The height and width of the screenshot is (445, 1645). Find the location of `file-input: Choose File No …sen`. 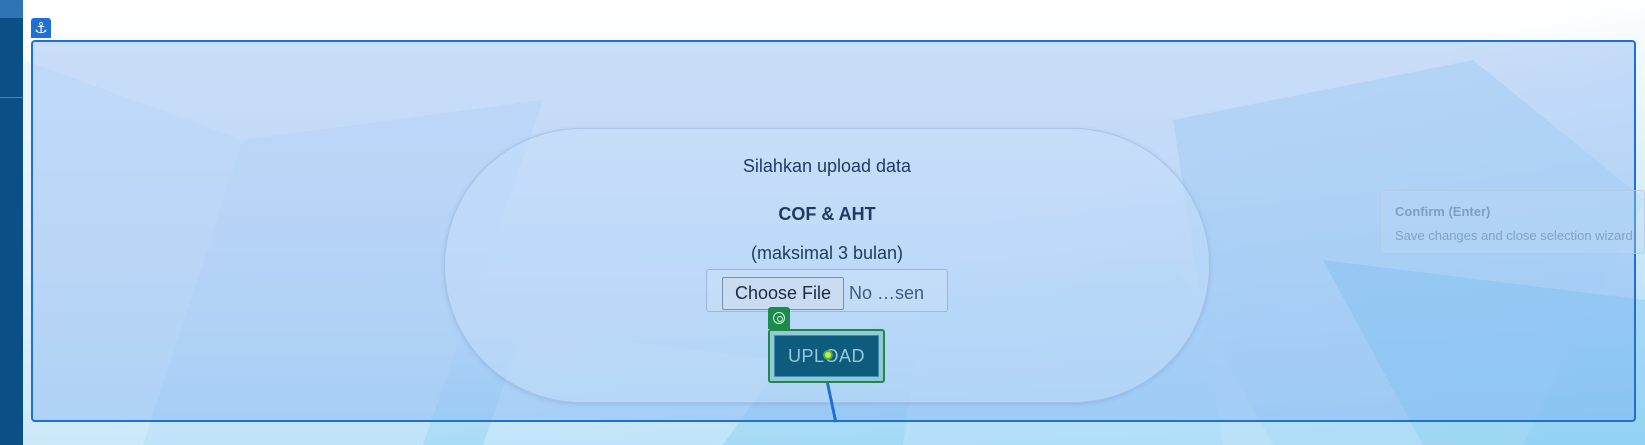

file-input: Choose File No …sen is located at coordinates (827, 290).